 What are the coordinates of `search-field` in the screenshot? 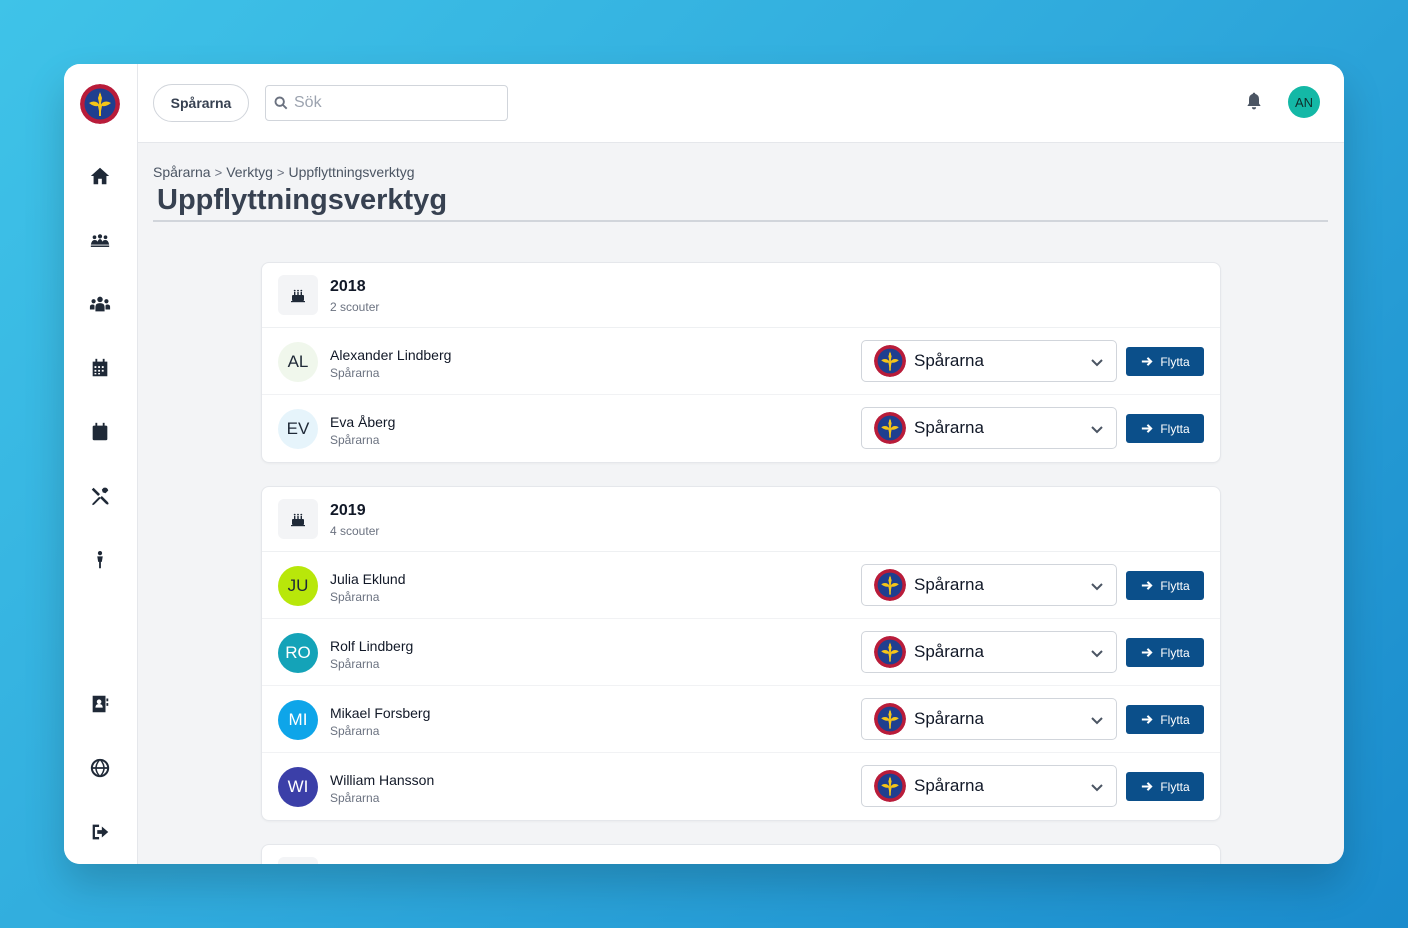 It's located at (386, 103).